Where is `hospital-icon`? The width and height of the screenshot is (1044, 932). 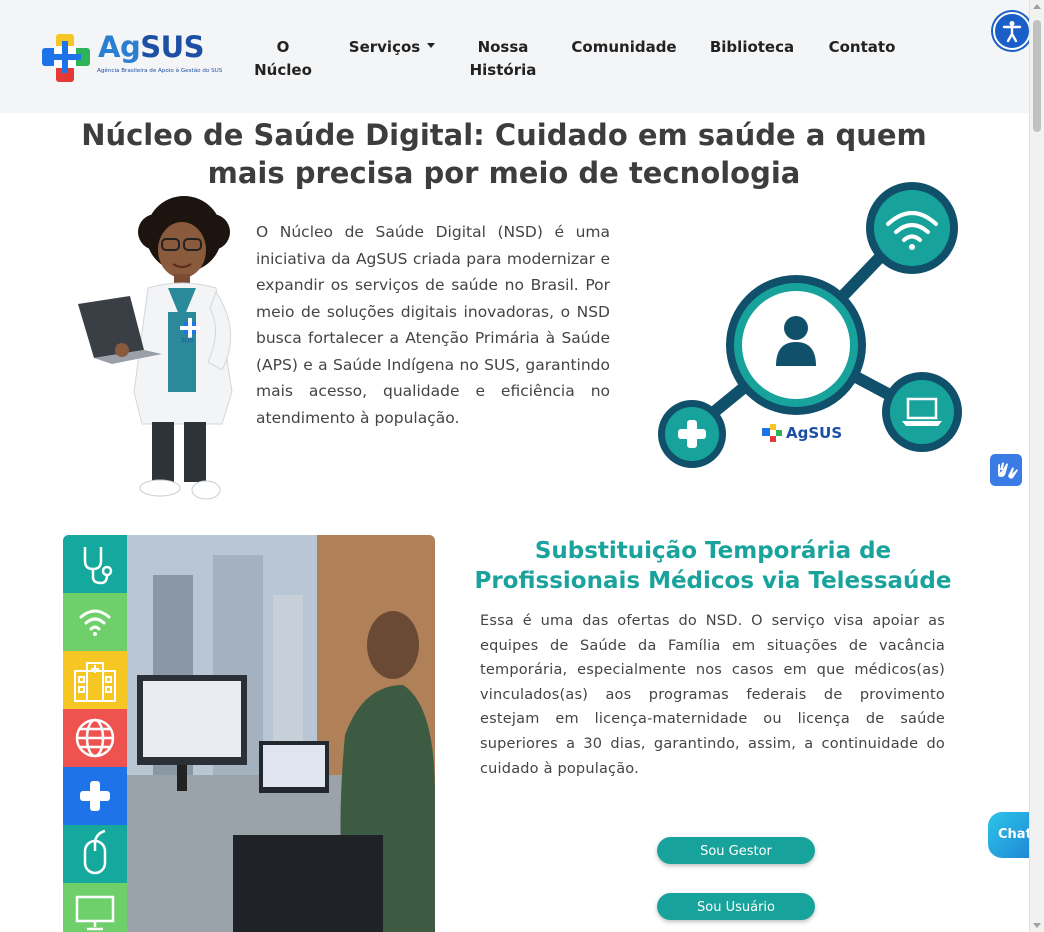
hospital-icon is located at coordinates (95, 680).